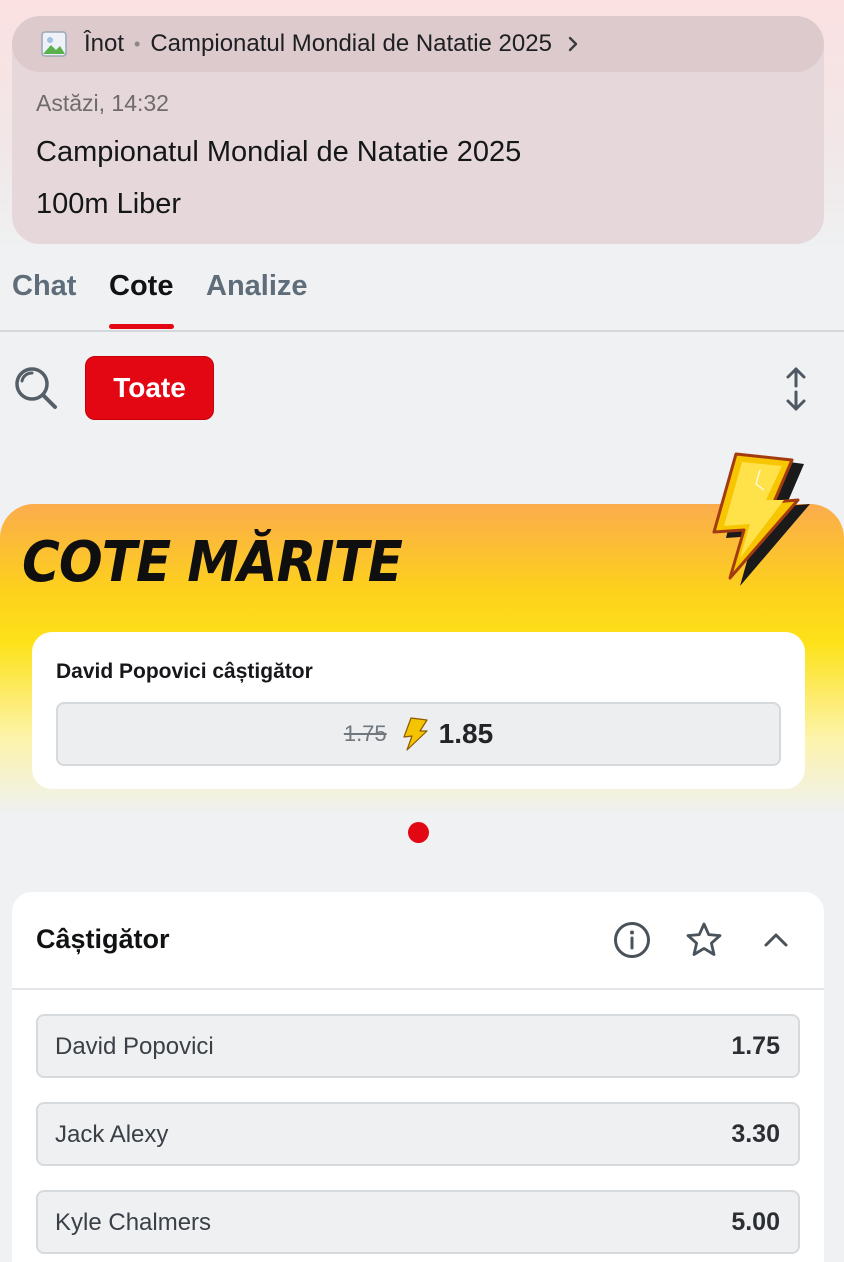 The width and height of the screenshot is (844, 1262). Describe the element at coordinates (418, 1046) in the screenshot. I see `selection-row: David Popovici 1.75` at that location.